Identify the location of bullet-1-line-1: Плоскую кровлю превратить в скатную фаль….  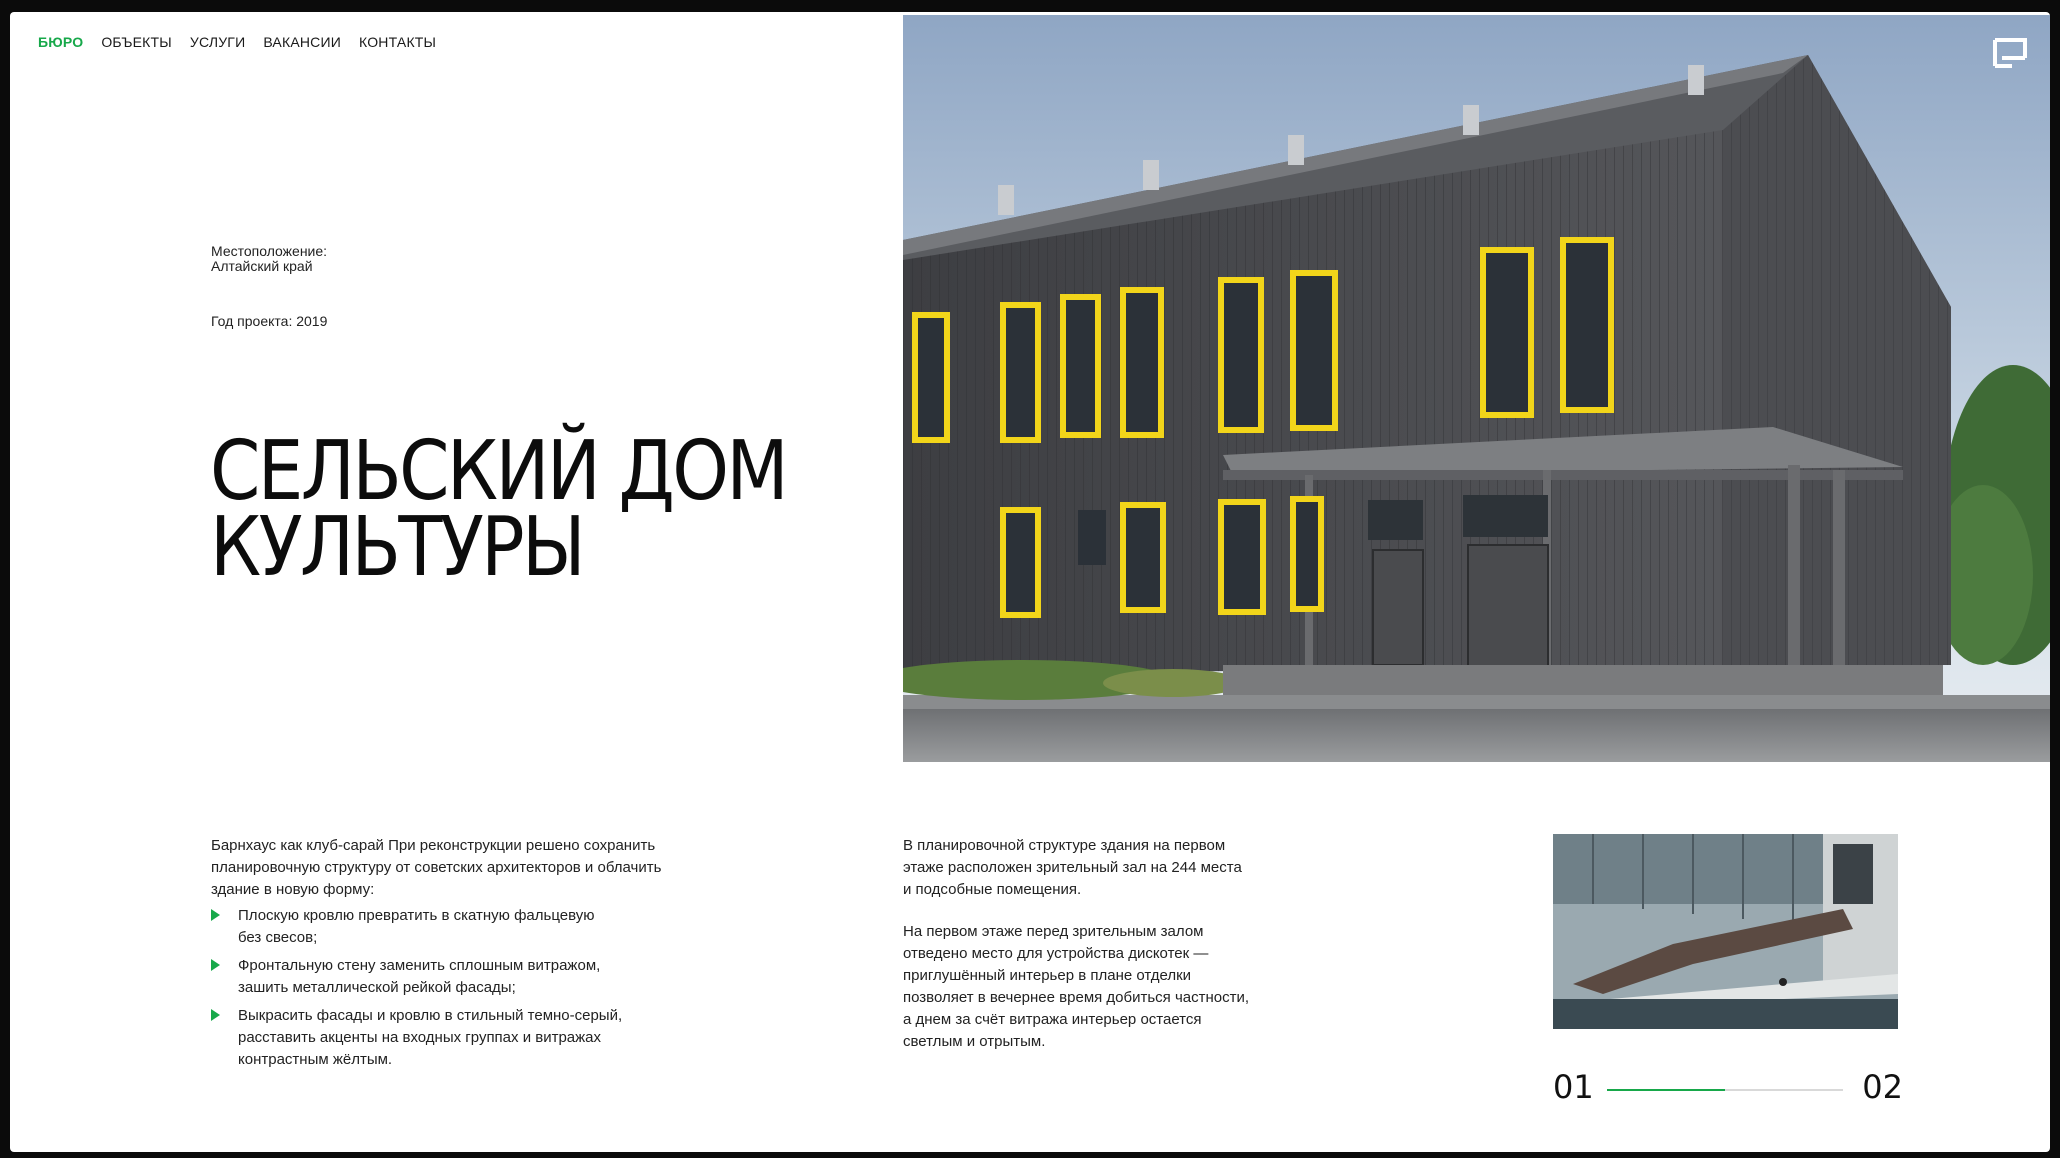
(416, 915).